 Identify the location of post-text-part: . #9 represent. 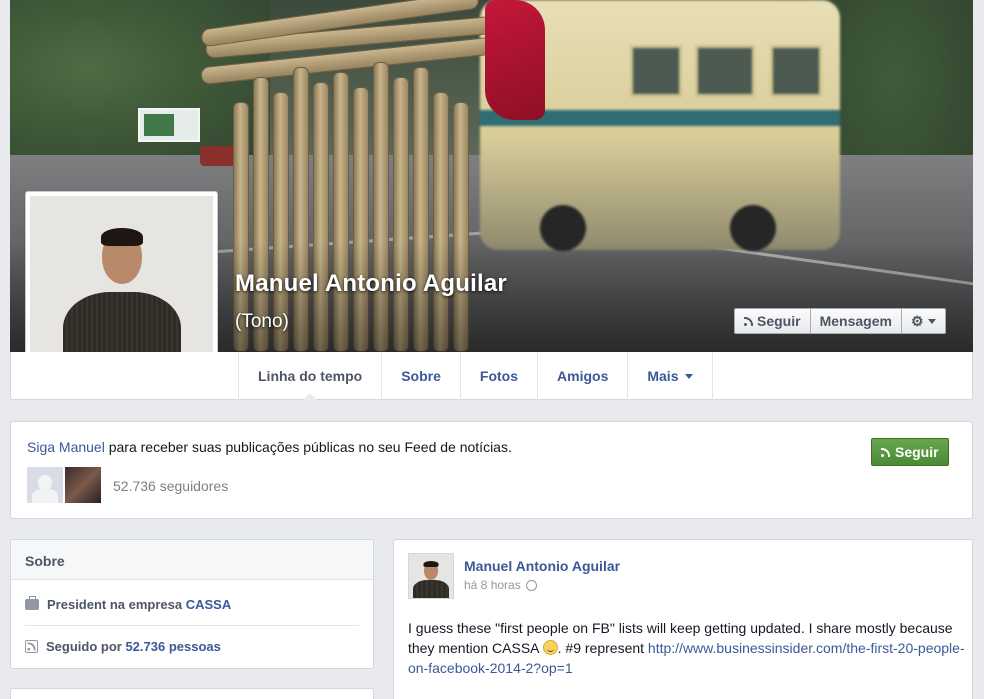
(602, 648).